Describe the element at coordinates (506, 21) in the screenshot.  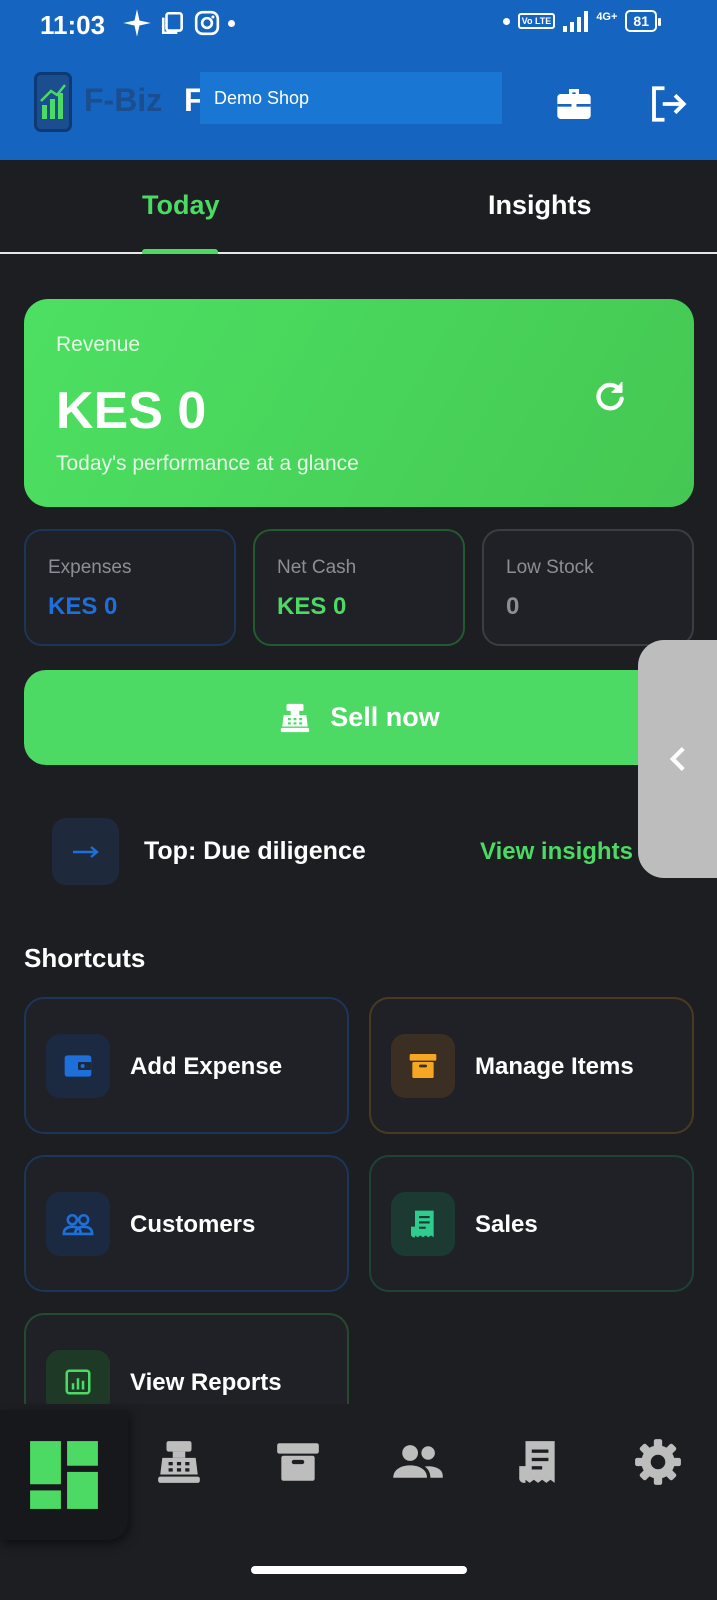
I see `status-dot` at that location.